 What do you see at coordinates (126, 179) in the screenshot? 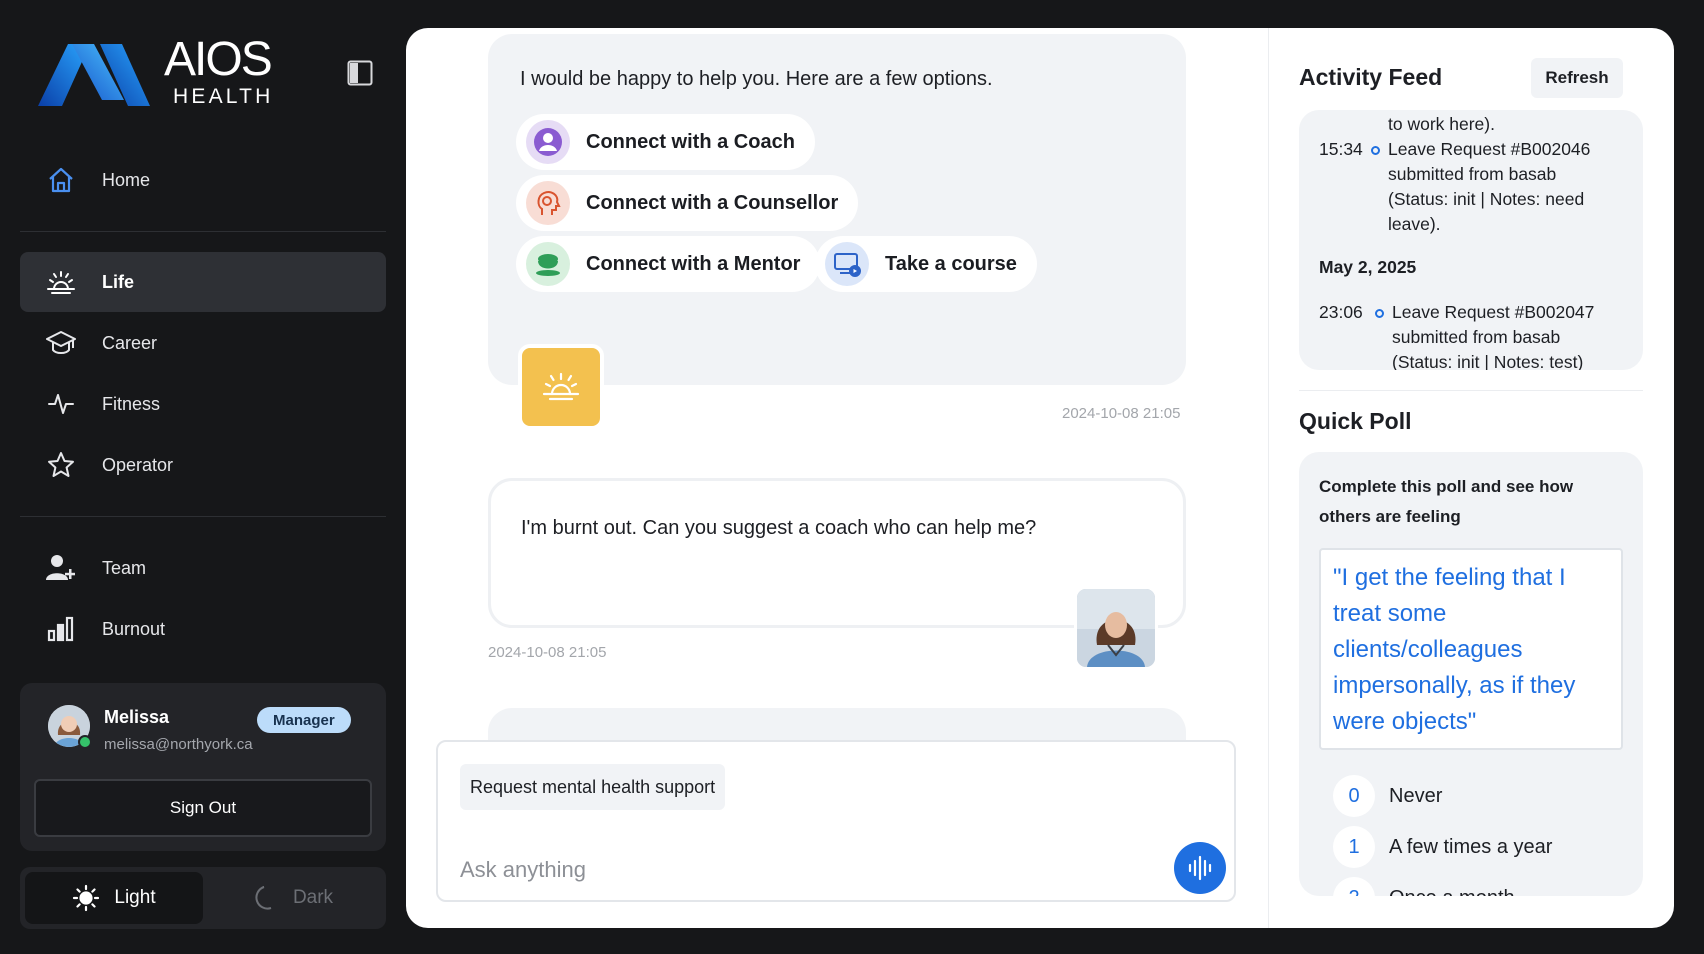
I see `nav-label-home: Home` at bounding box center [126, 179].